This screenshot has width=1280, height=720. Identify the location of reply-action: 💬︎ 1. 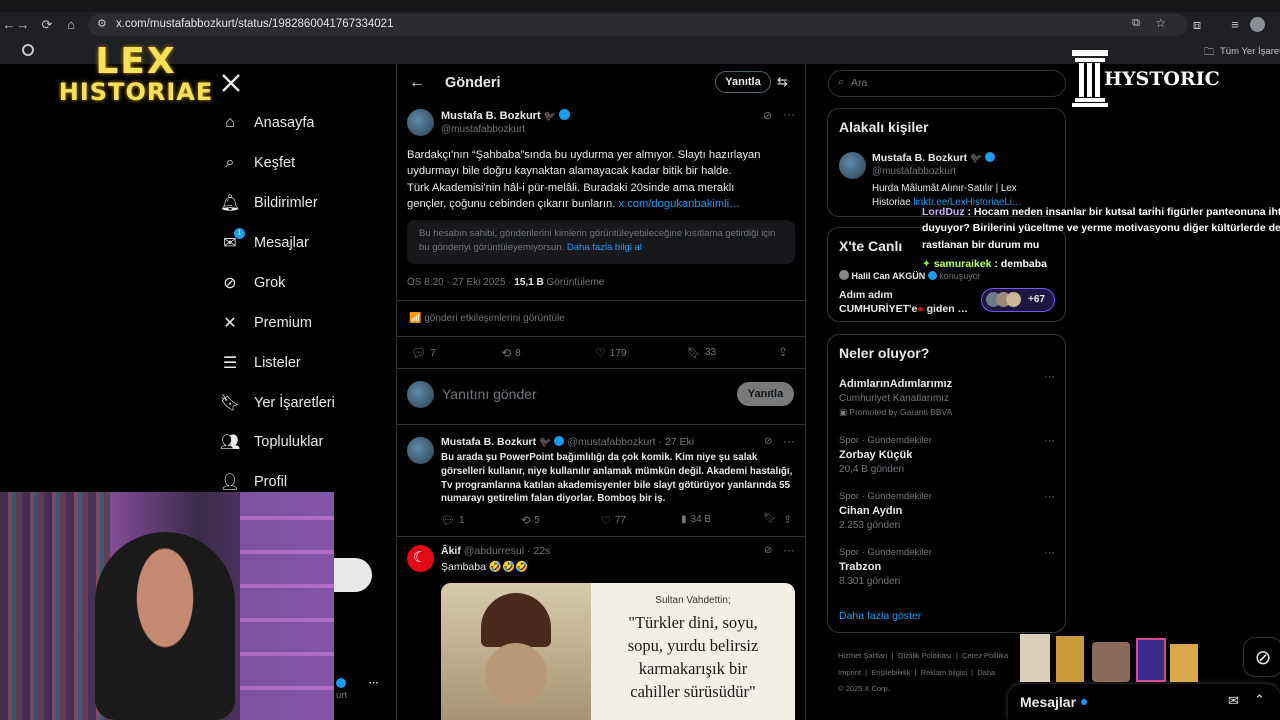
(453, 520).